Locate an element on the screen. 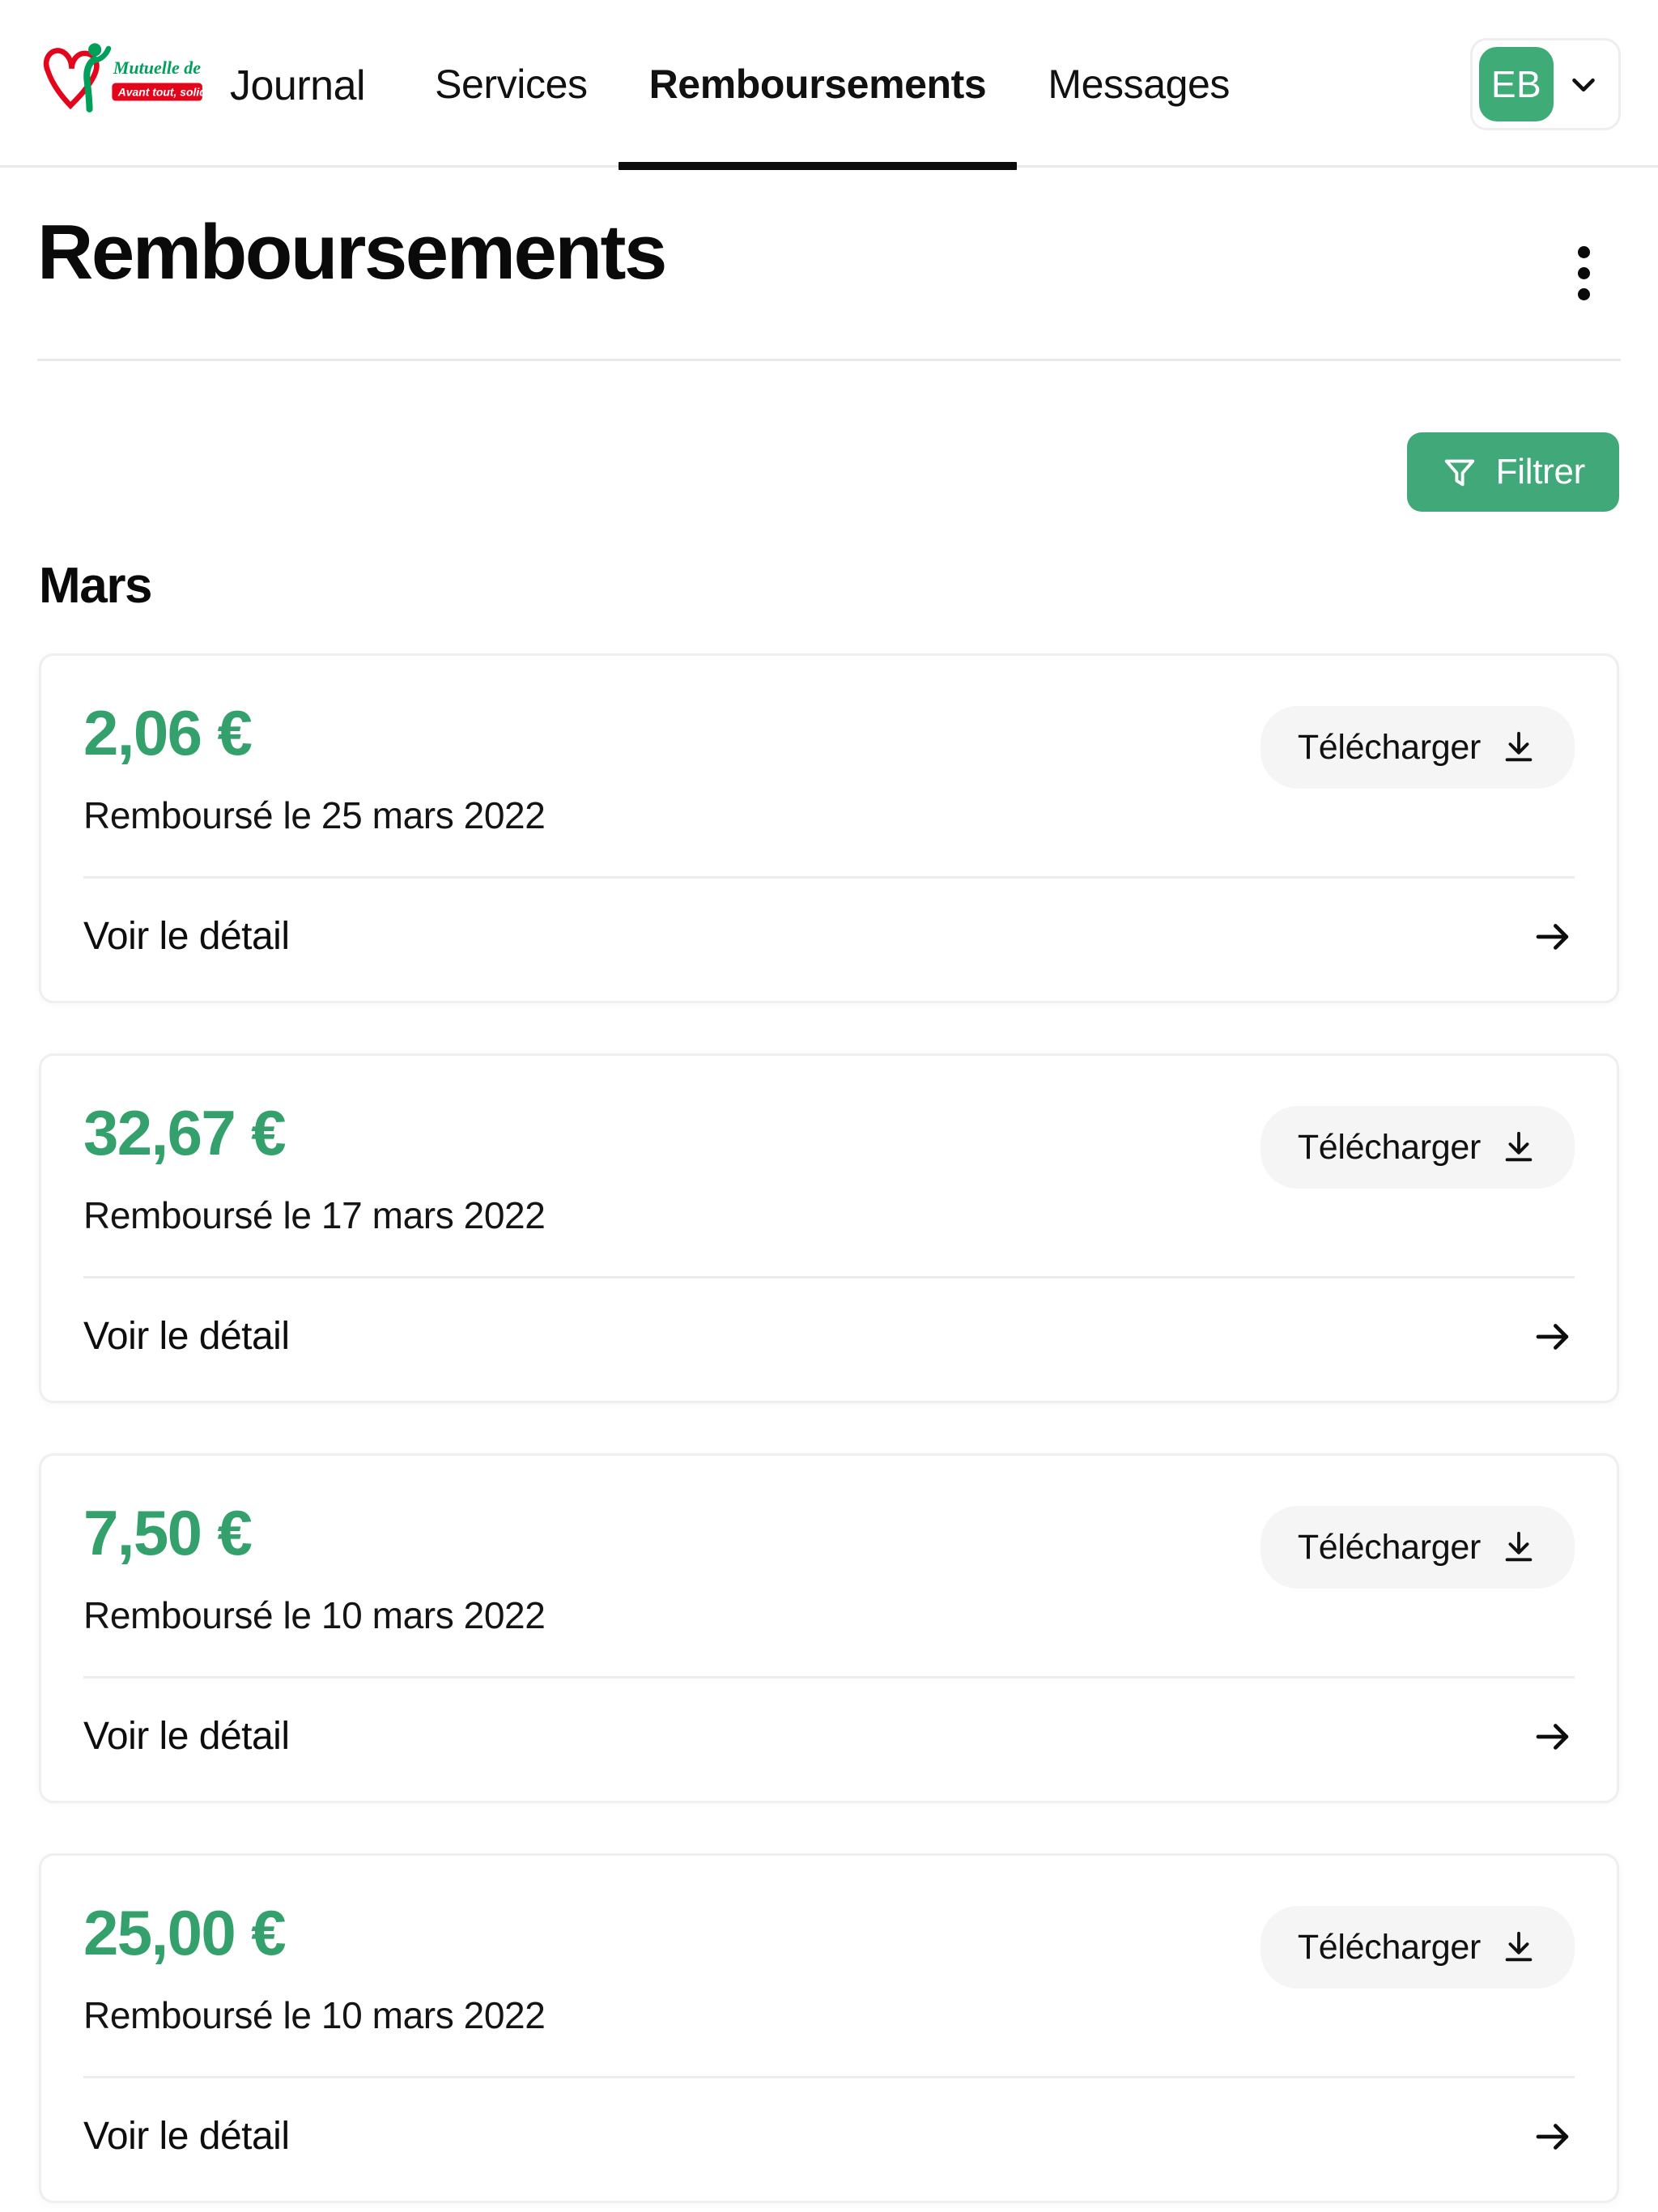 The image size is (1658, 2212). toolbar: Filtrer is located at coordinates (829, 437).